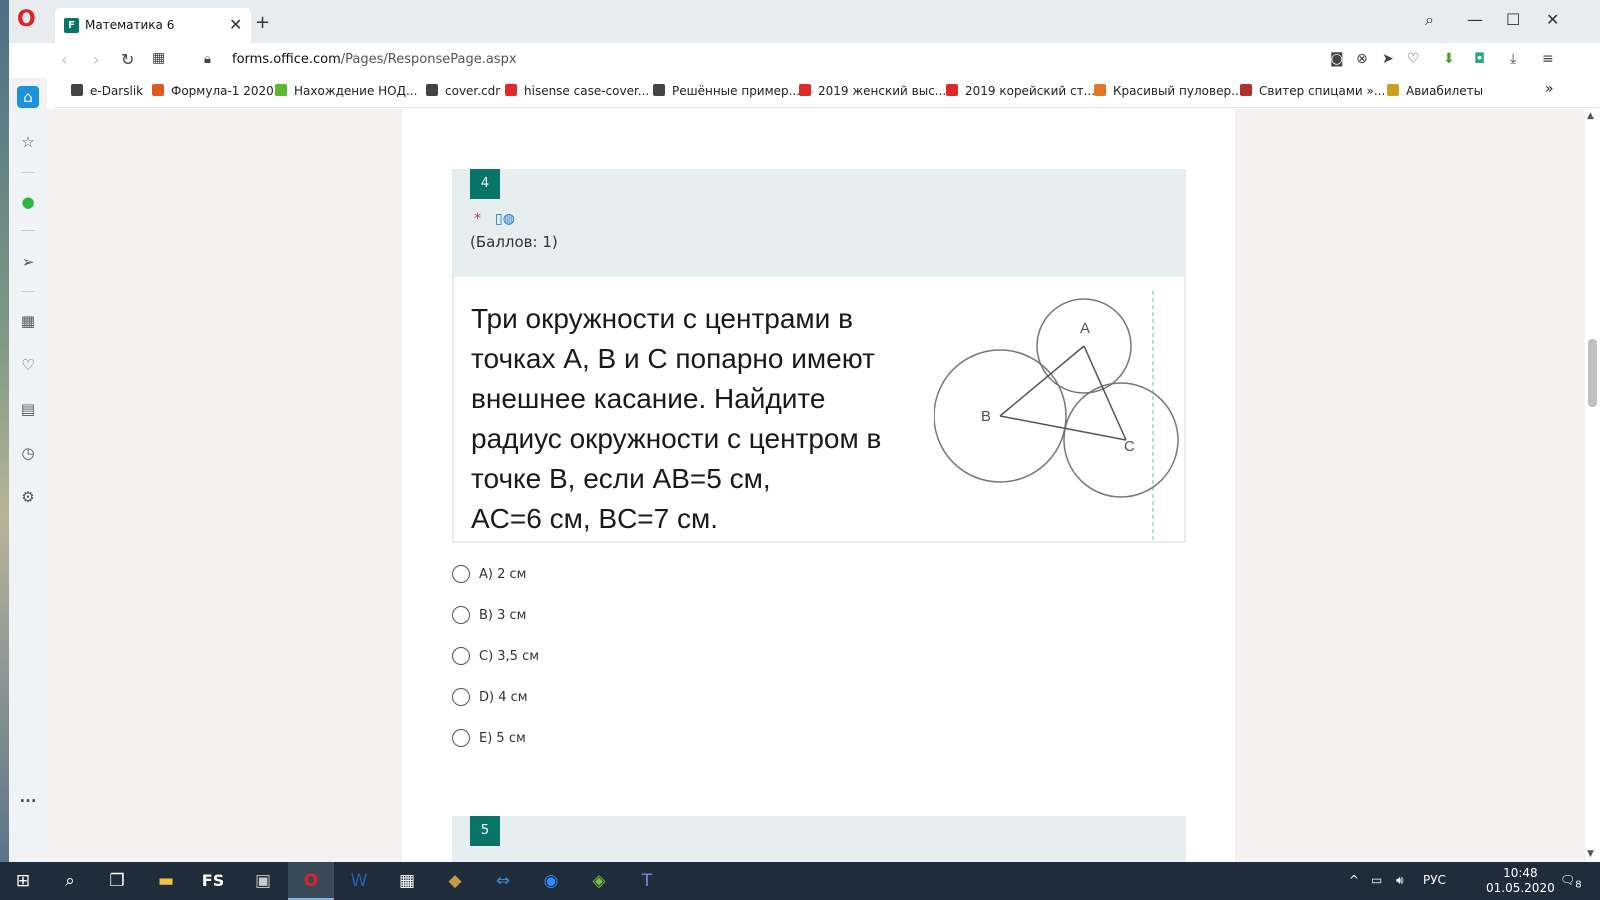  I want to click on forward-icon: ›, so click(96, 59).